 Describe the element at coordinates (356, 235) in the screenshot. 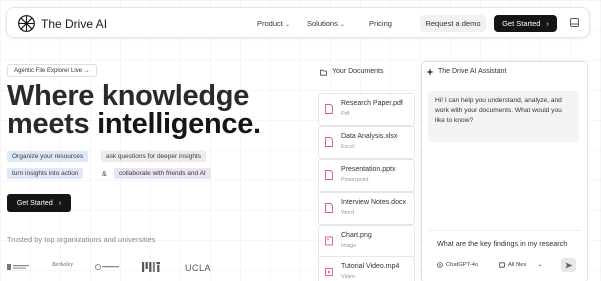

I see `document-name: Chart.png` at that location.